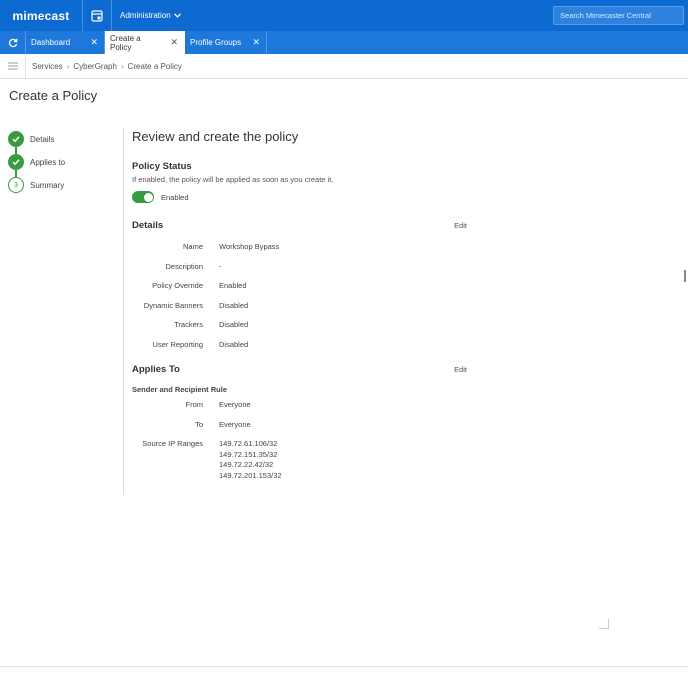 The image size is (688, 695). Describe the element at coordinates (177, 285) in the screenshot. I see `detail-key: Policy Override` at that location.